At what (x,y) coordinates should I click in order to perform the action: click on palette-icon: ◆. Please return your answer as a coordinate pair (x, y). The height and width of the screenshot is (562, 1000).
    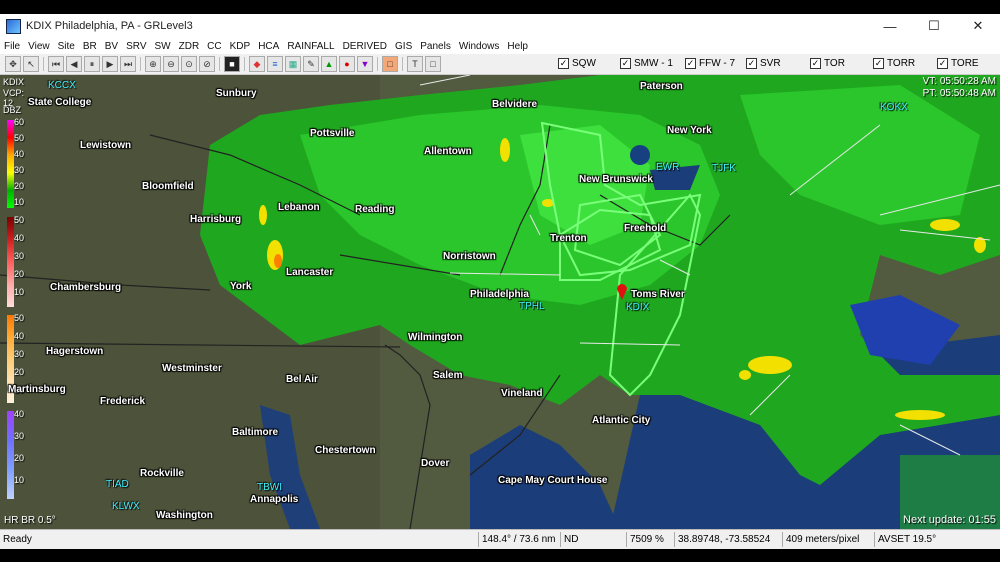
    Looking at the image, I should click on (257, 64).